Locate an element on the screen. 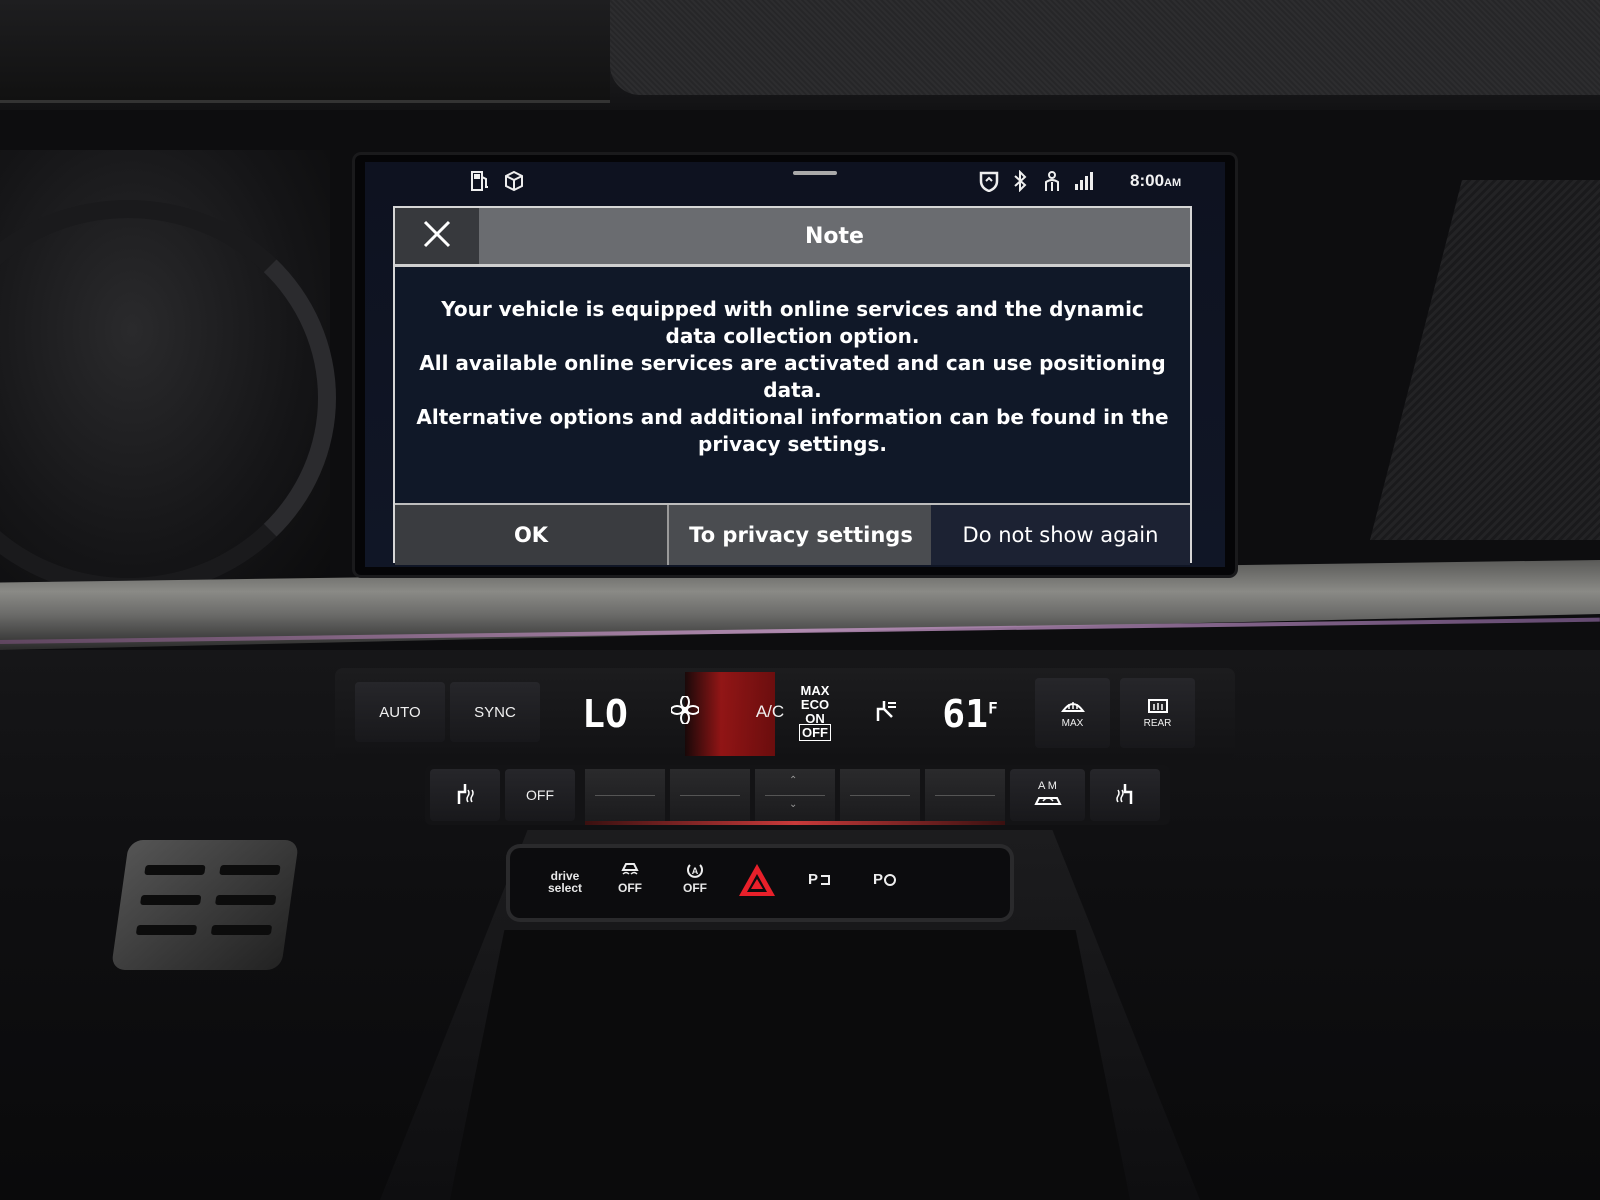  rear-label: REAR is located at coordinates (1157, 723).